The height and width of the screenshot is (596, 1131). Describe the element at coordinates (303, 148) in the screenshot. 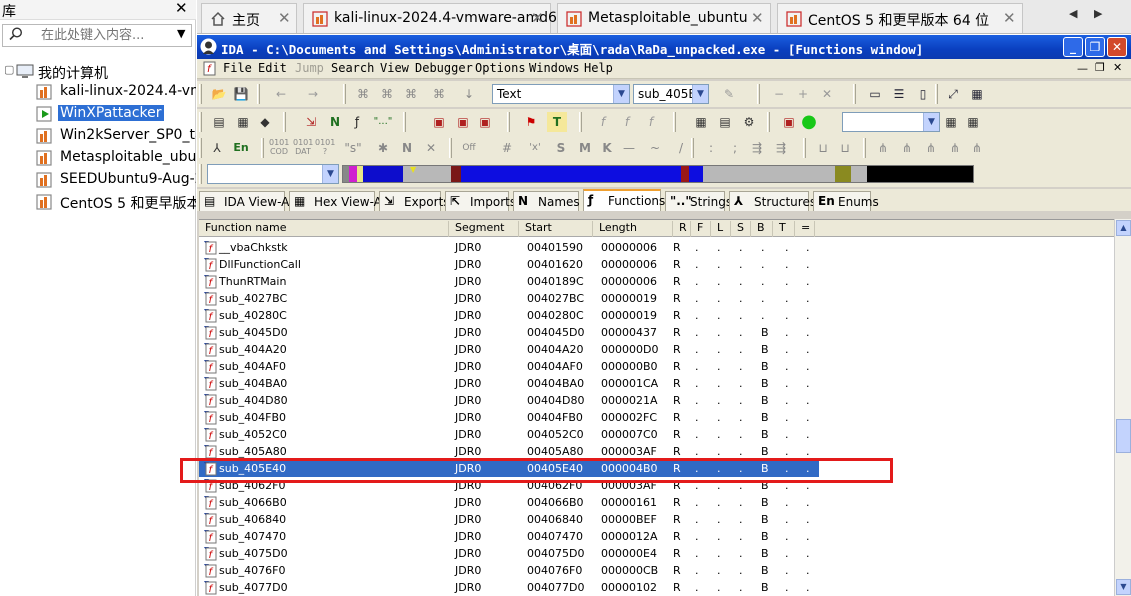

I see `data-icon: 0101 DAT` at that location.